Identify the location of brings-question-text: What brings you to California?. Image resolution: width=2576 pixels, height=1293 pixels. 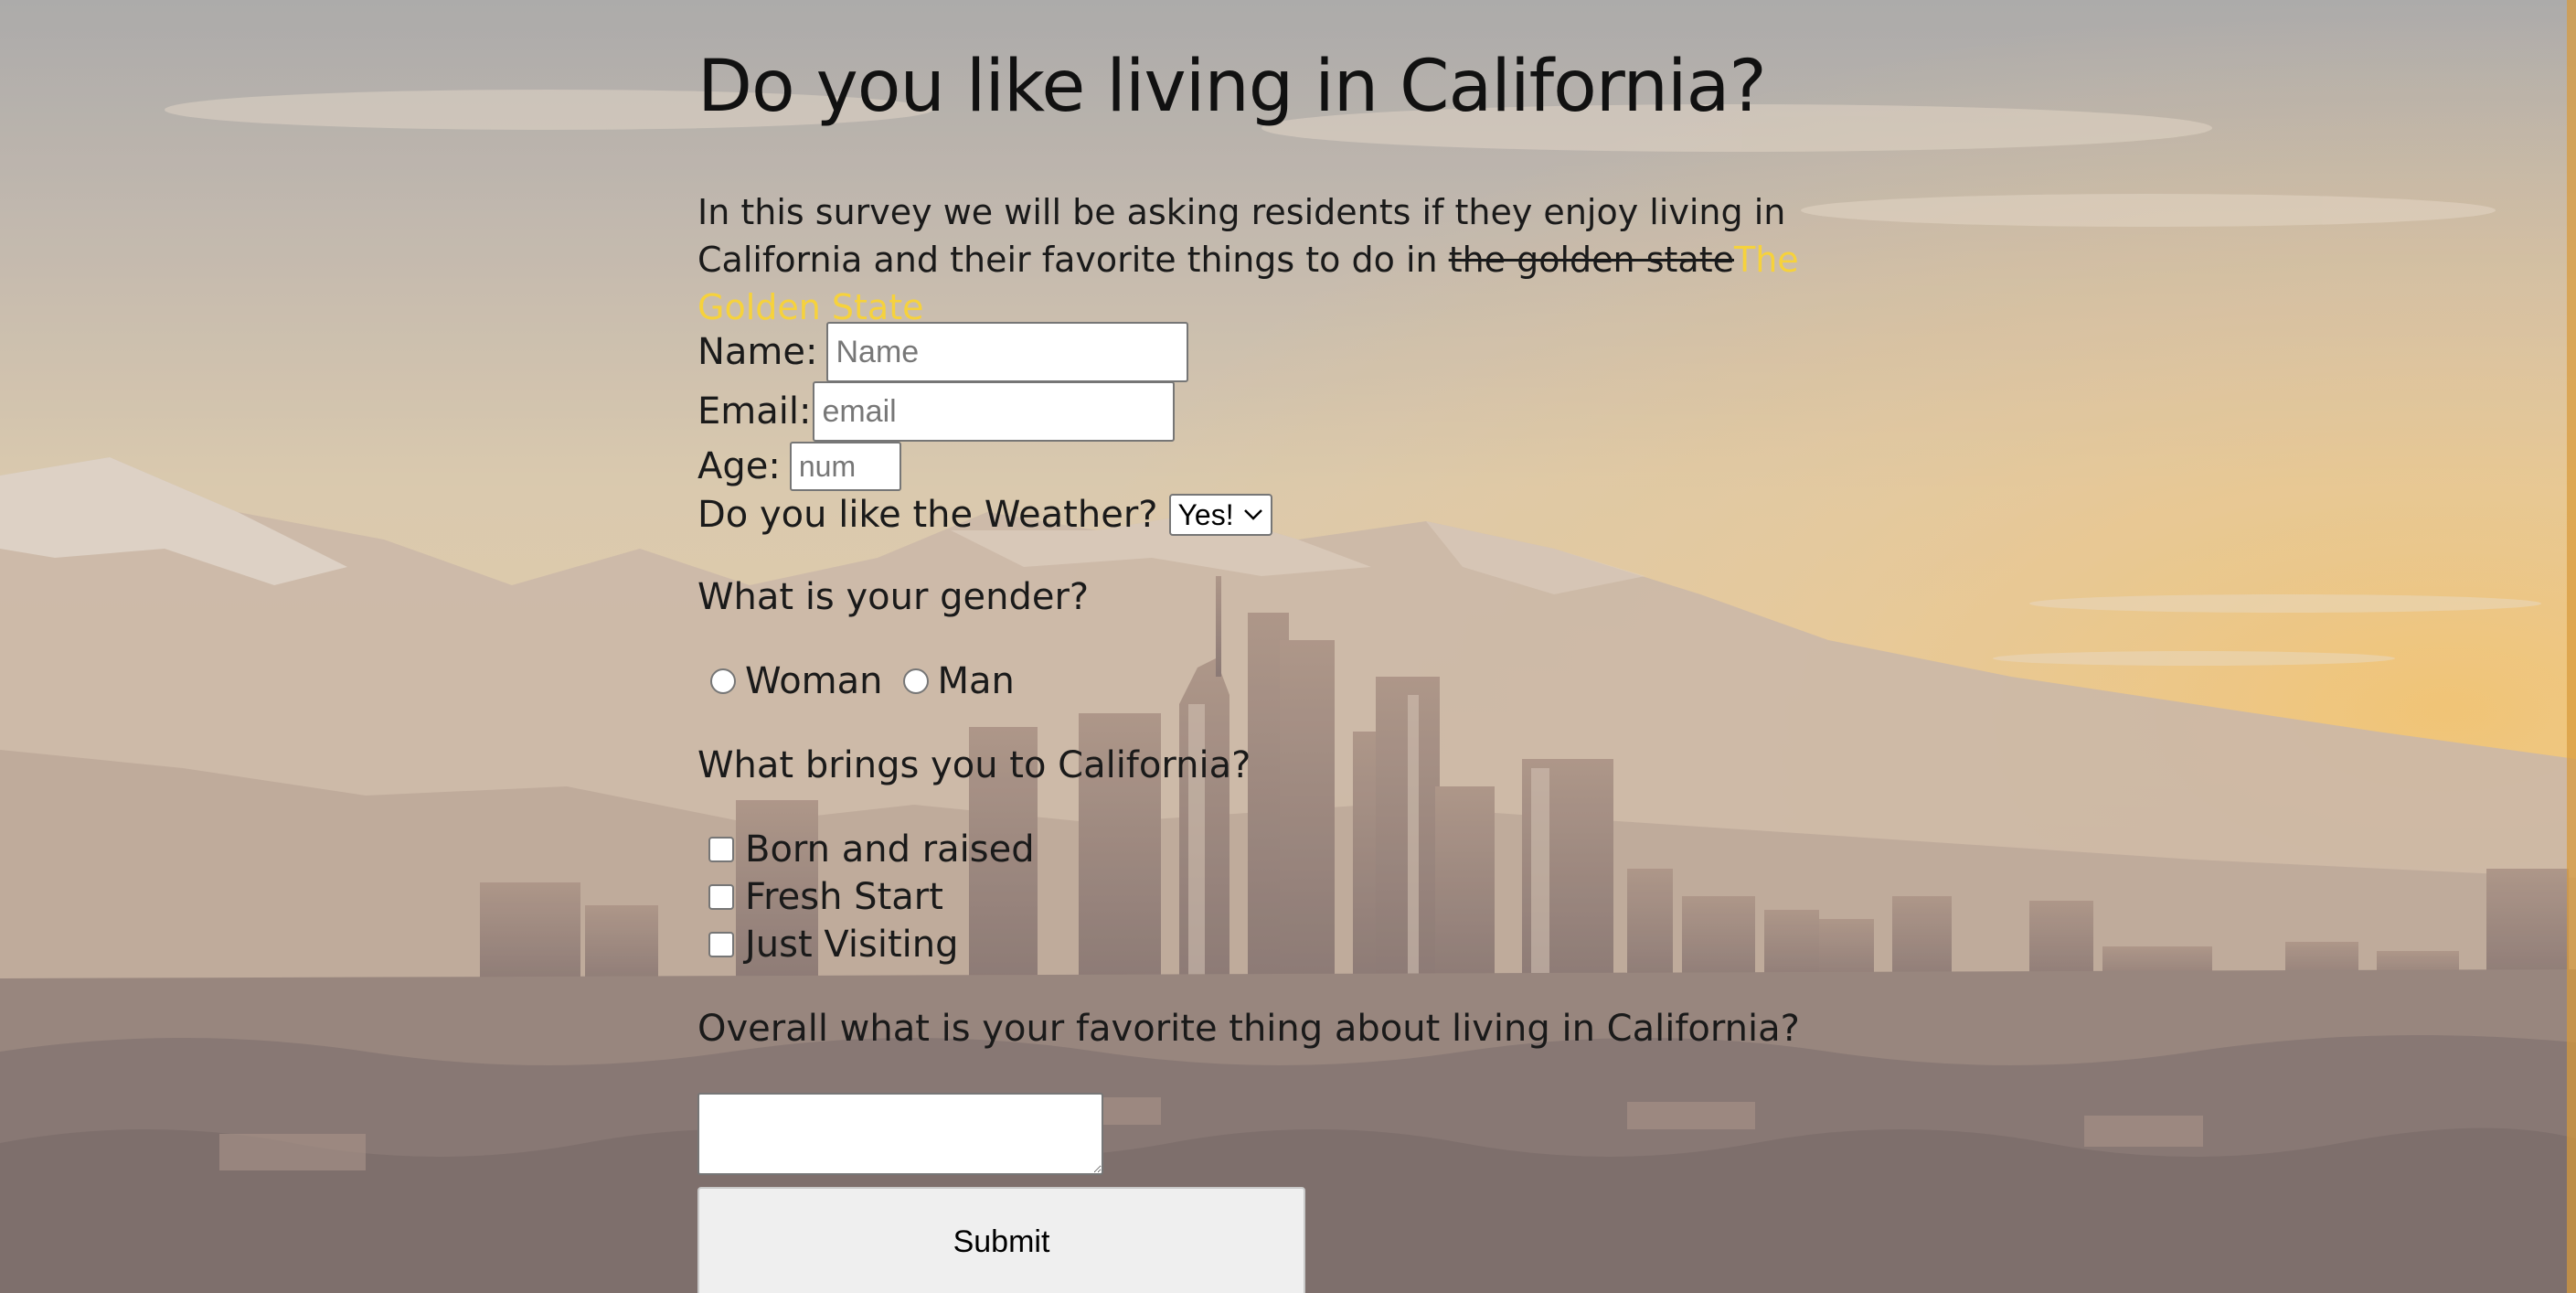
(974, 765).